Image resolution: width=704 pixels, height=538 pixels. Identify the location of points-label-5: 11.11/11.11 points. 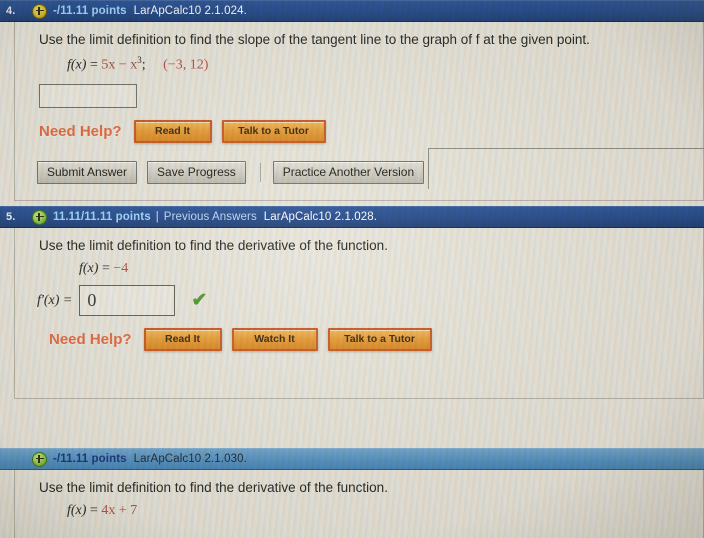
(102, 217).